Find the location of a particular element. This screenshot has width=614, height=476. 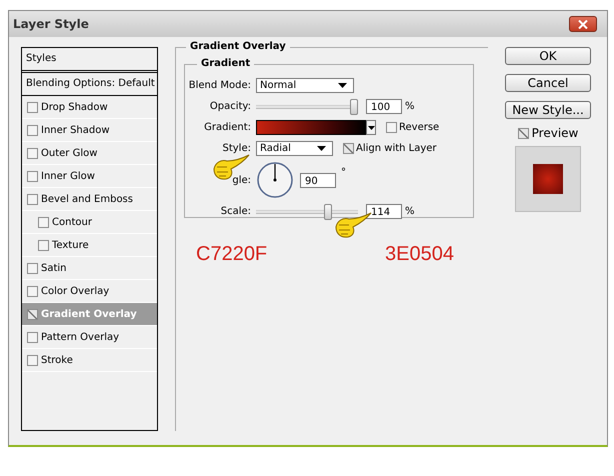

gradient-dropdown-button is located at coordinates (371, 127).